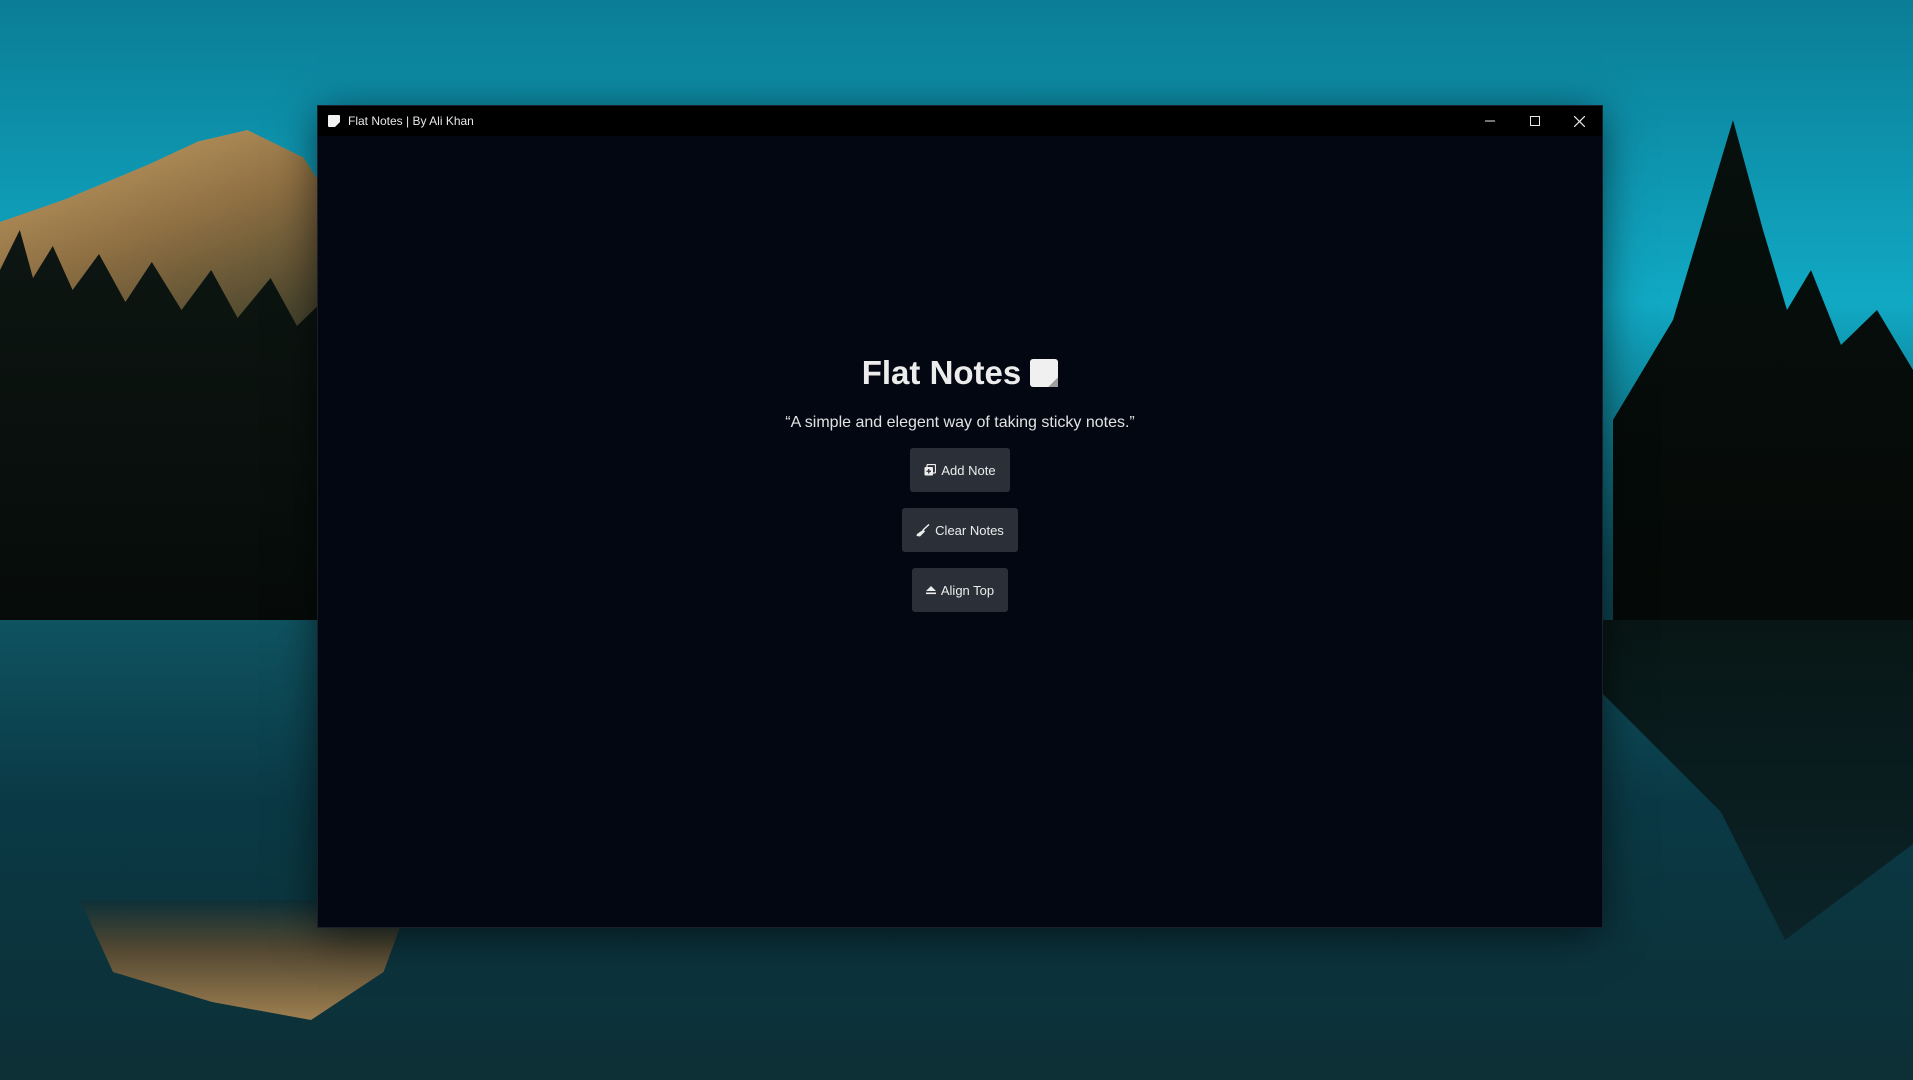 This screenshot has width=1913, height=1080. Describe the element at coordinates (967, 590) in the screenshot. I see `align-top-label: Align Top` at that location.